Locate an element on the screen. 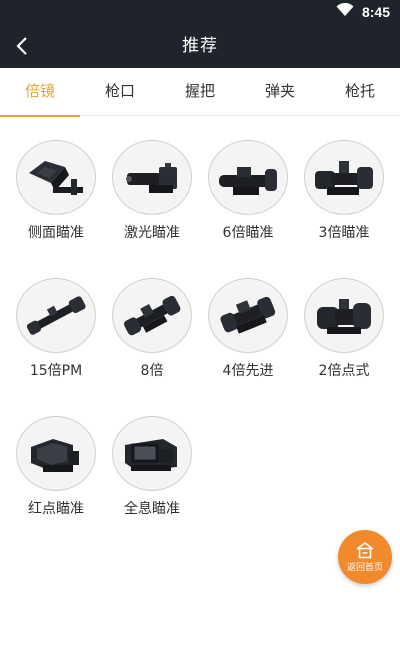  red-dot-sight-icon is located at coordinates (56, 453).